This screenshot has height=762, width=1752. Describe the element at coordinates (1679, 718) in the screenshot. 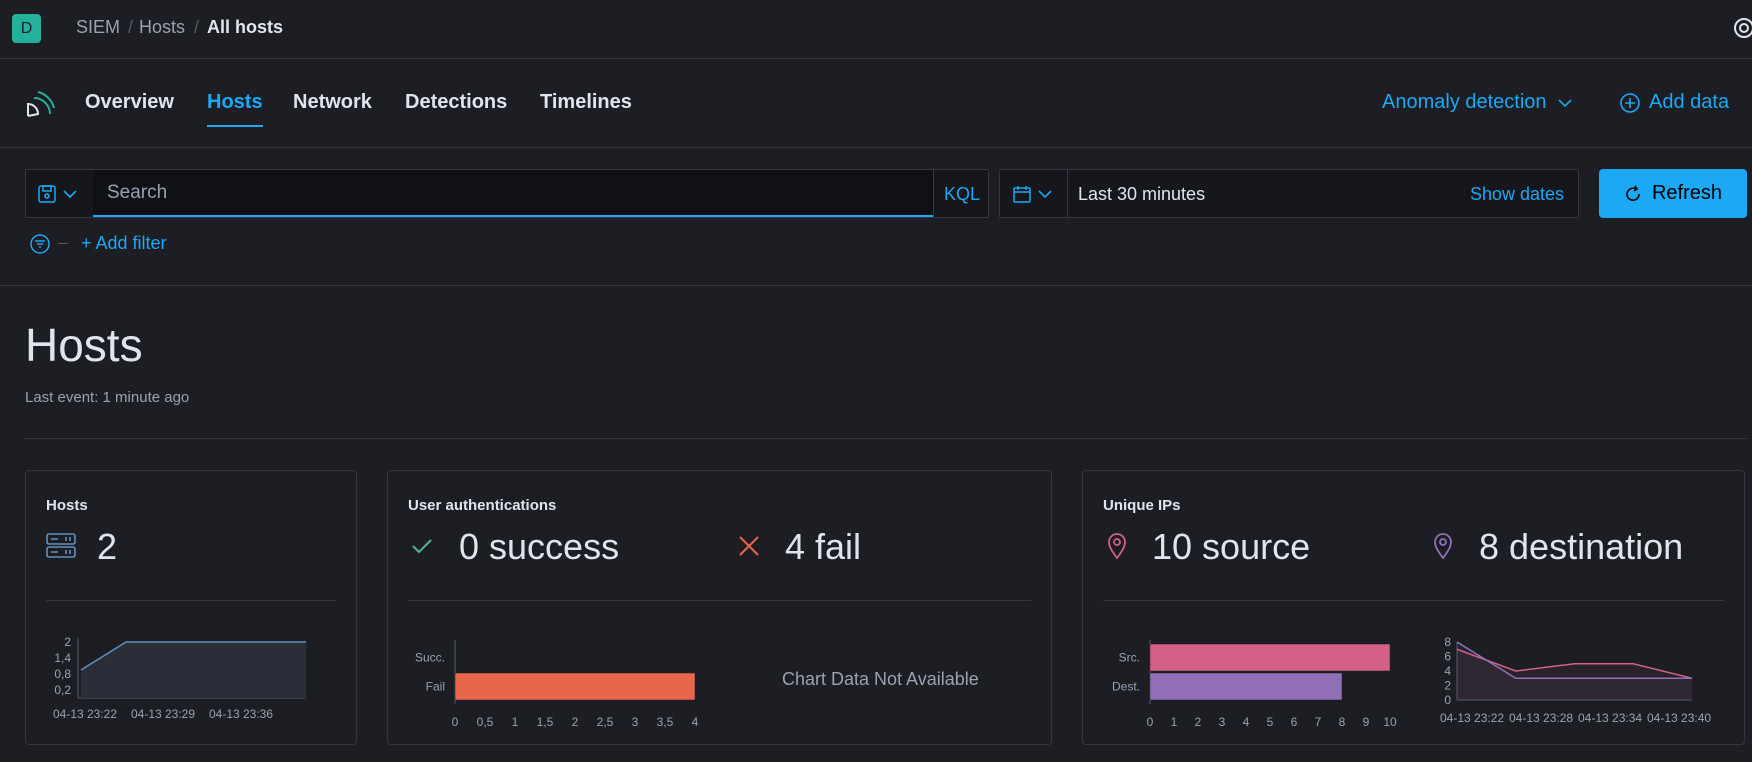

I see `x-tick-label: 04-13 23:40` at that location.